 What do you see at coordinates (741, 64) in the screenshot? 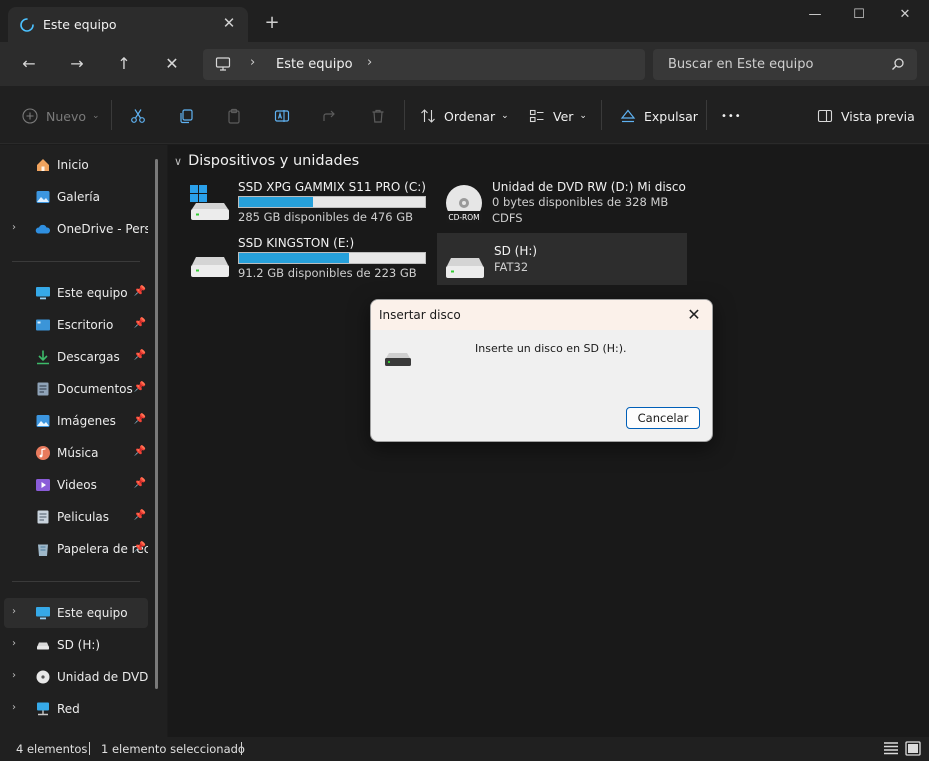
I see `search-placeholder: Buscar en Este equipo` at bounding box center [741, 64].